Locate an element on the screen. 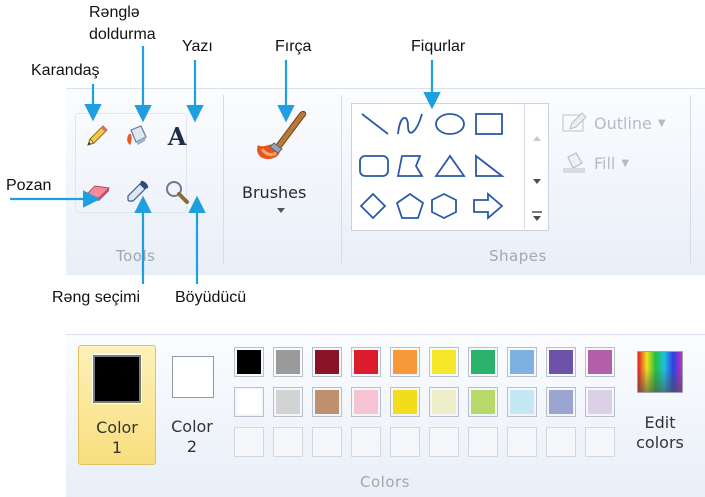  right-arrow-shape is located at coordinates (488, 206).